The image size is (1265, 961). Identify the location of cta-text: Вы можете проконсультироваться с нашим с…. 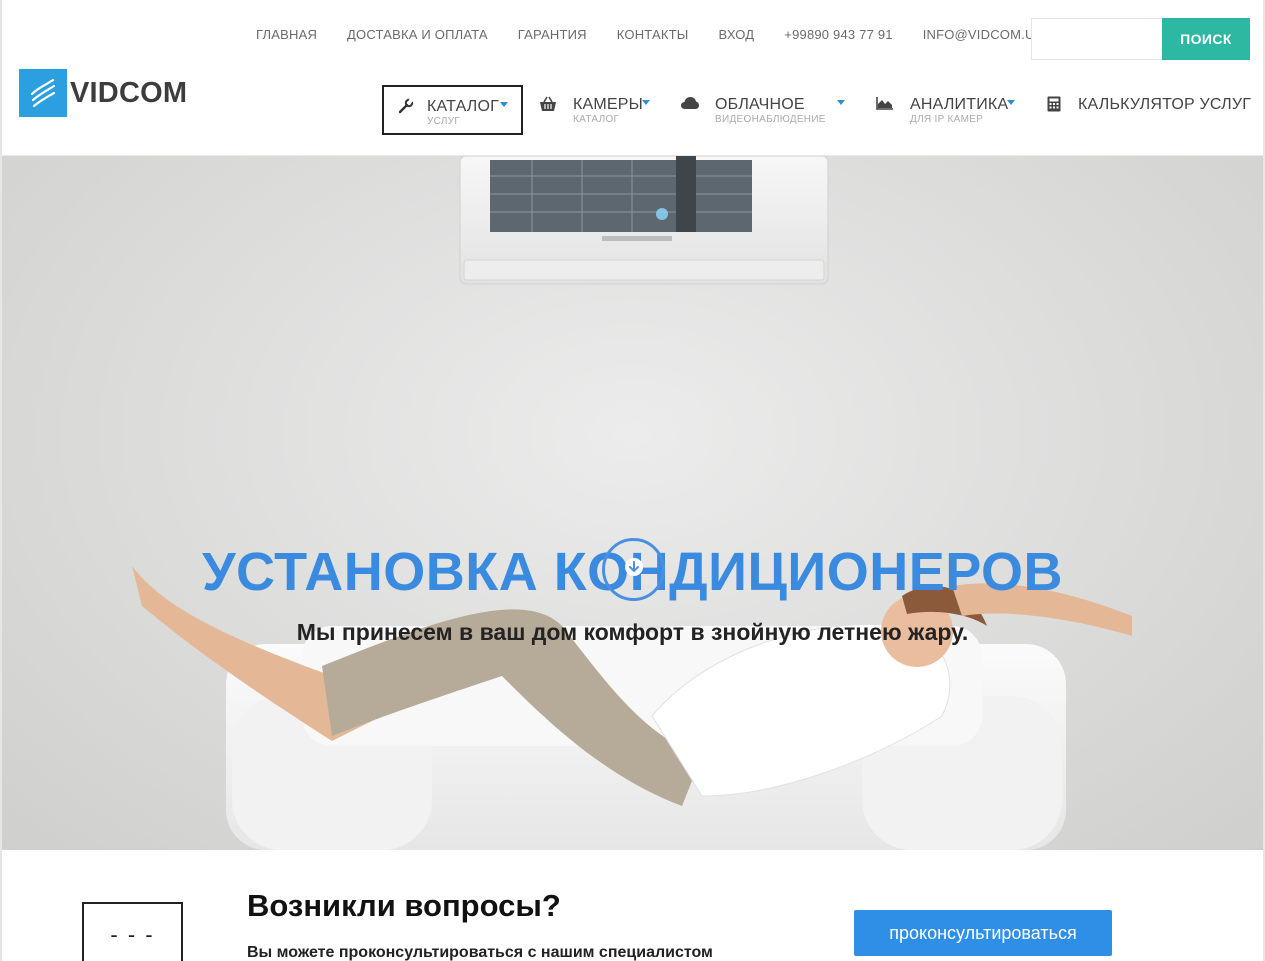
(480, 952).